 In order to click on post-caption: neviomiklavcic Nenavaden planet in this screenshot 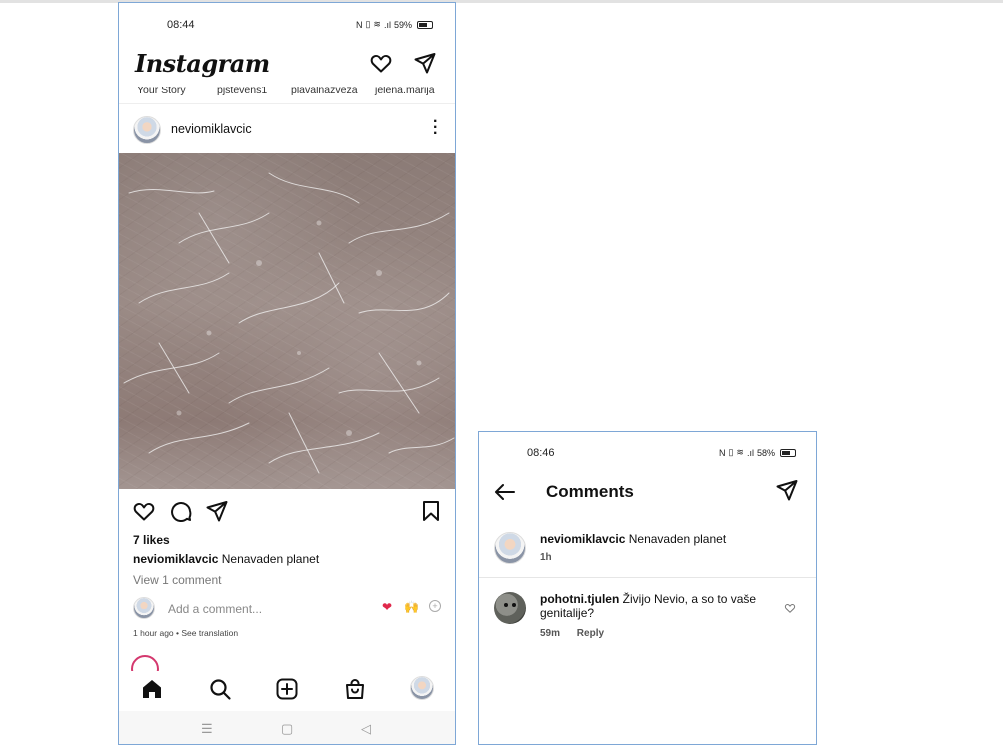, I will do `click(226, 559)`.